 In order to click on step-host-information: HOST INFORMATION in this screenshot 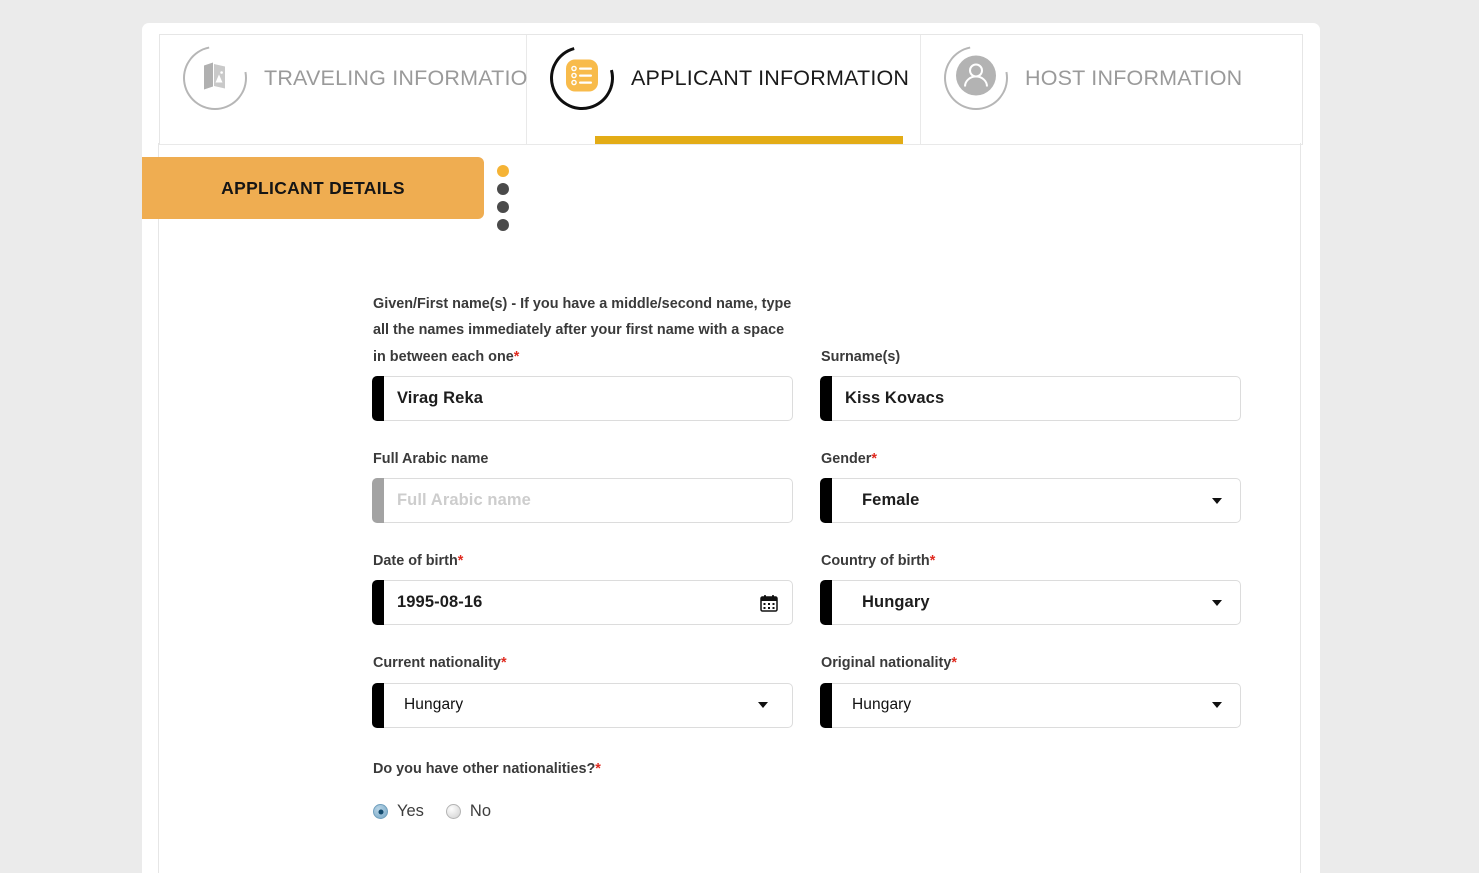, I will do `click(1111, 88)`.